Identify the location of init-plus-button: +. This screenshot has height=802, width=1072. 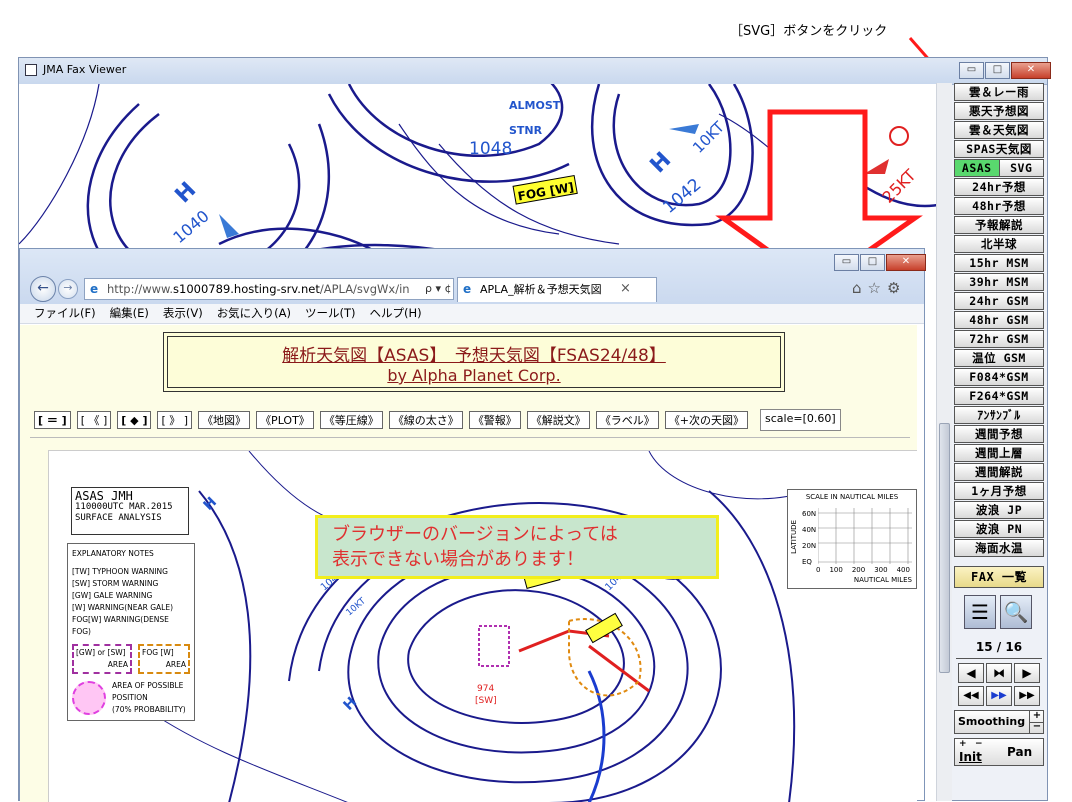
(963, 744).